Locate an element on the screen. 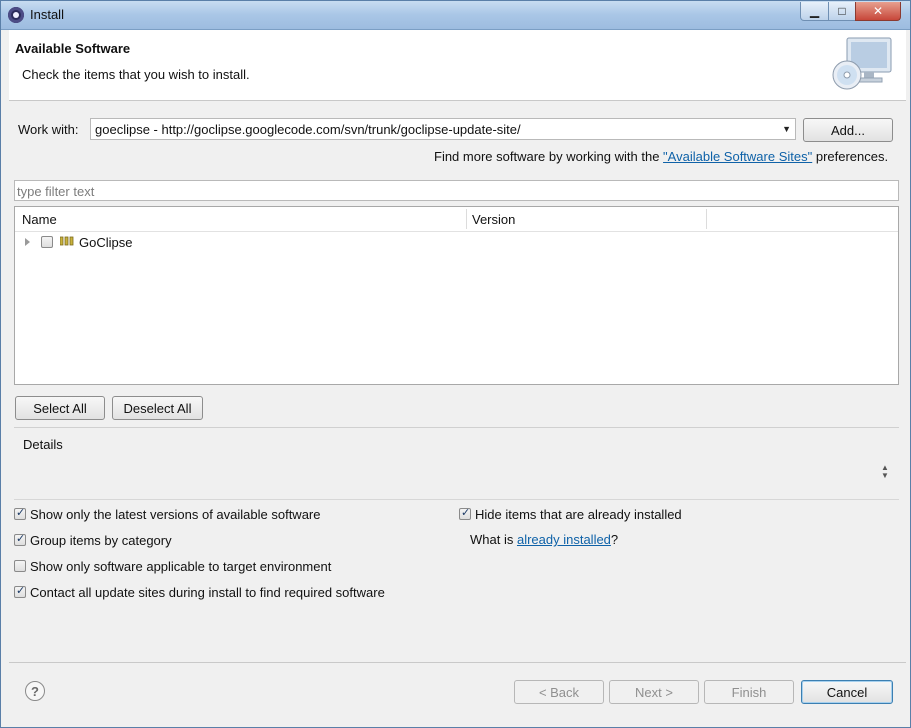 Image resolution: width=911 pixels, height=728 pixels. tree-item-label: GoClipse is located at coordinates (106, 242).